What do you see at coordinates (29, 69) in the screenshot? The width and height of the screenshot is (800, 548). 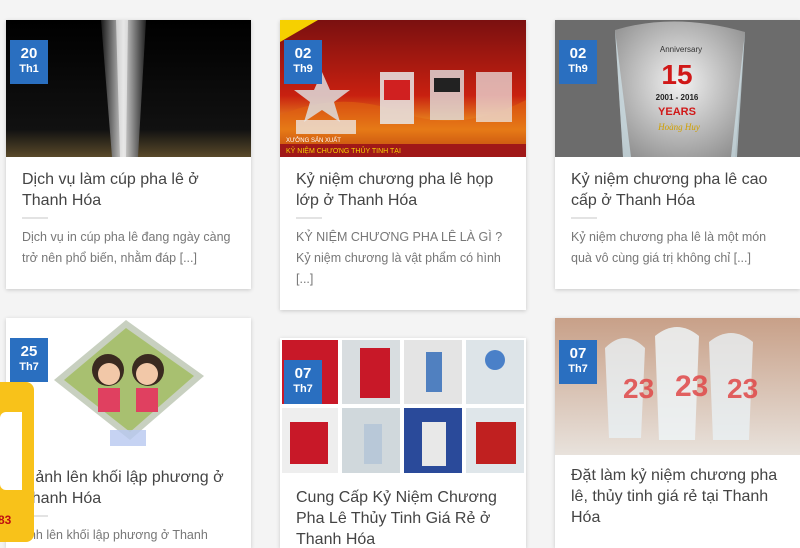 I see `date-month: Th1` at bounding box center [29, 69].